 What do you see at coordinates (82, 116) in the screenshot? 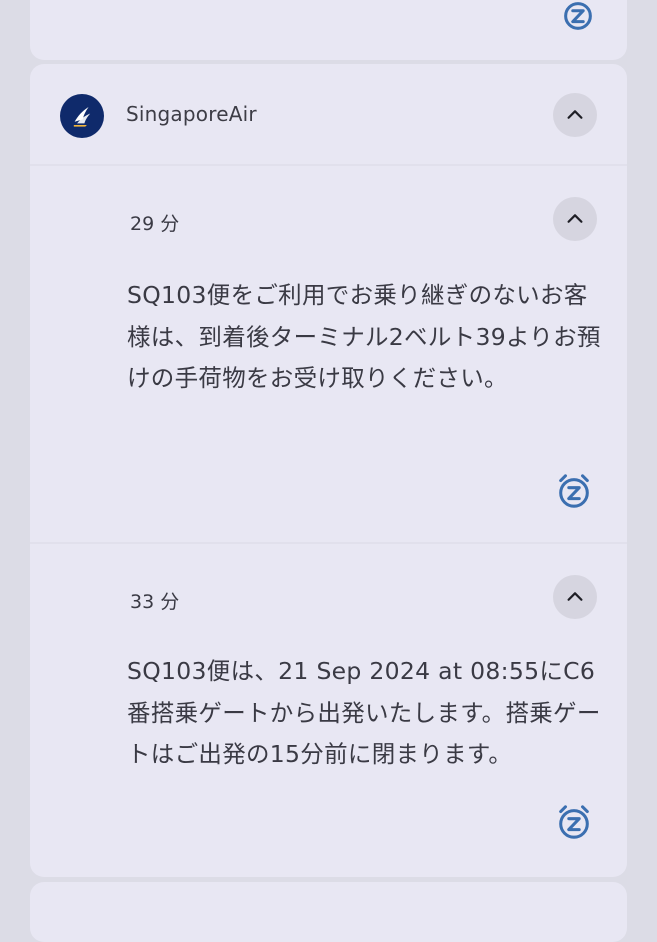
I see `singapore-airlines-logo-icon` at bounding box center [82, 116].